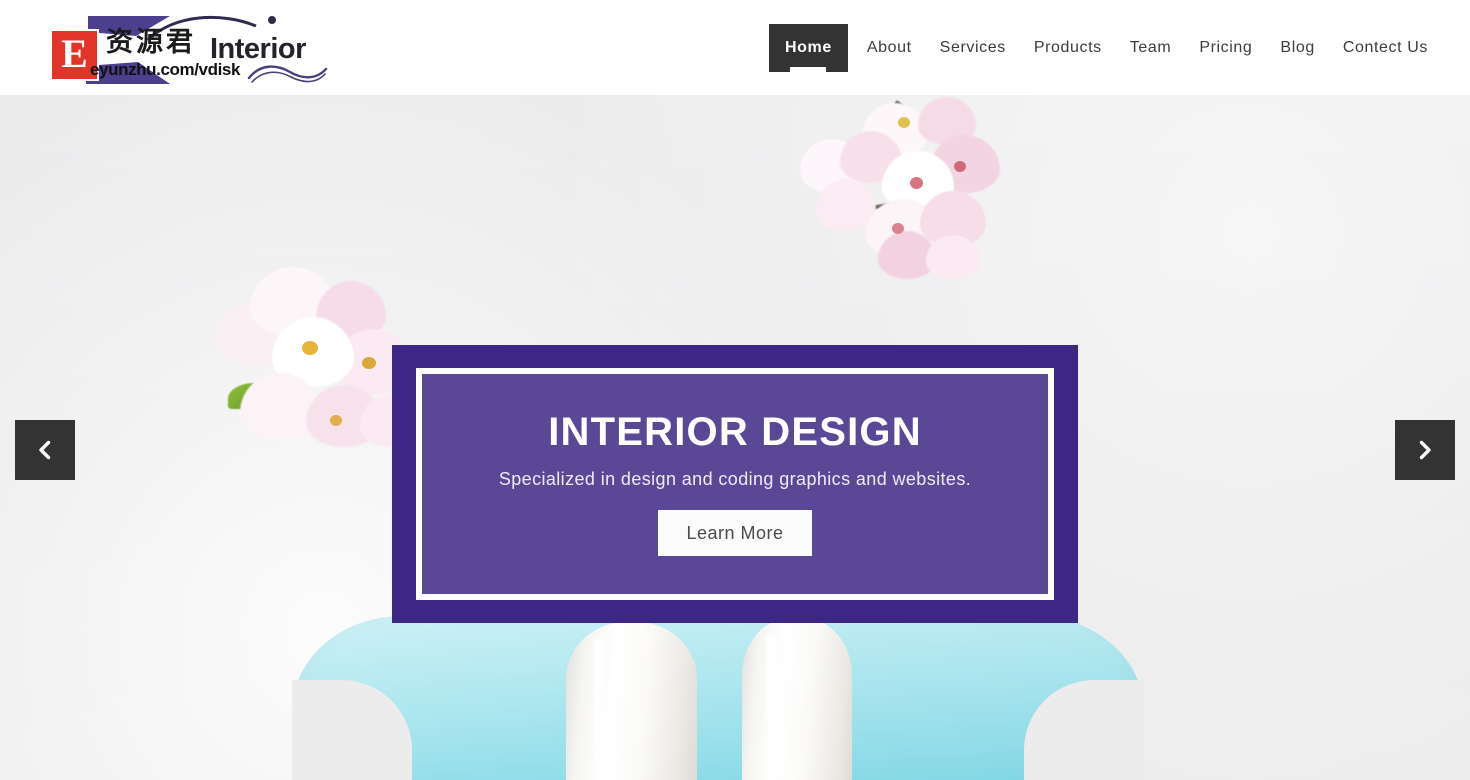 The image size is (1470, 780). What do you see at coordinates (1068, 47) in the screenshot?
I see `nav-item-products: Products` at bounding box center [1068, 47].